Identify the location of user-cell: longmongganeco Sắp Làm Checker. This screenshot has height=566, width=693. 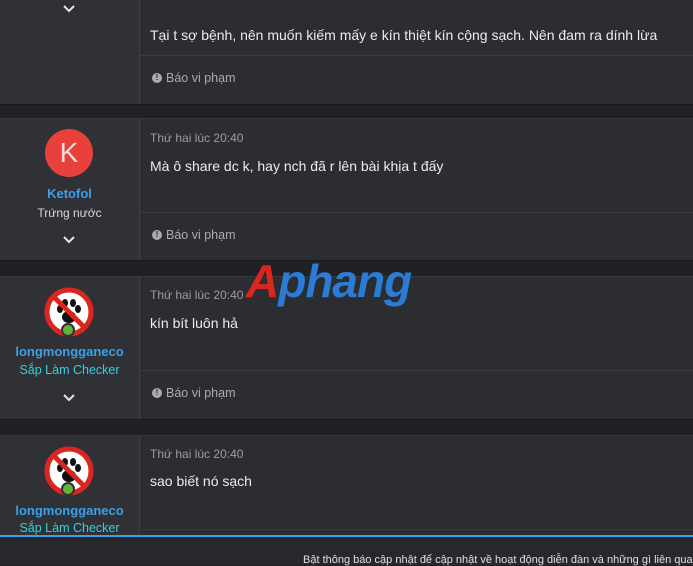
(70, 348).